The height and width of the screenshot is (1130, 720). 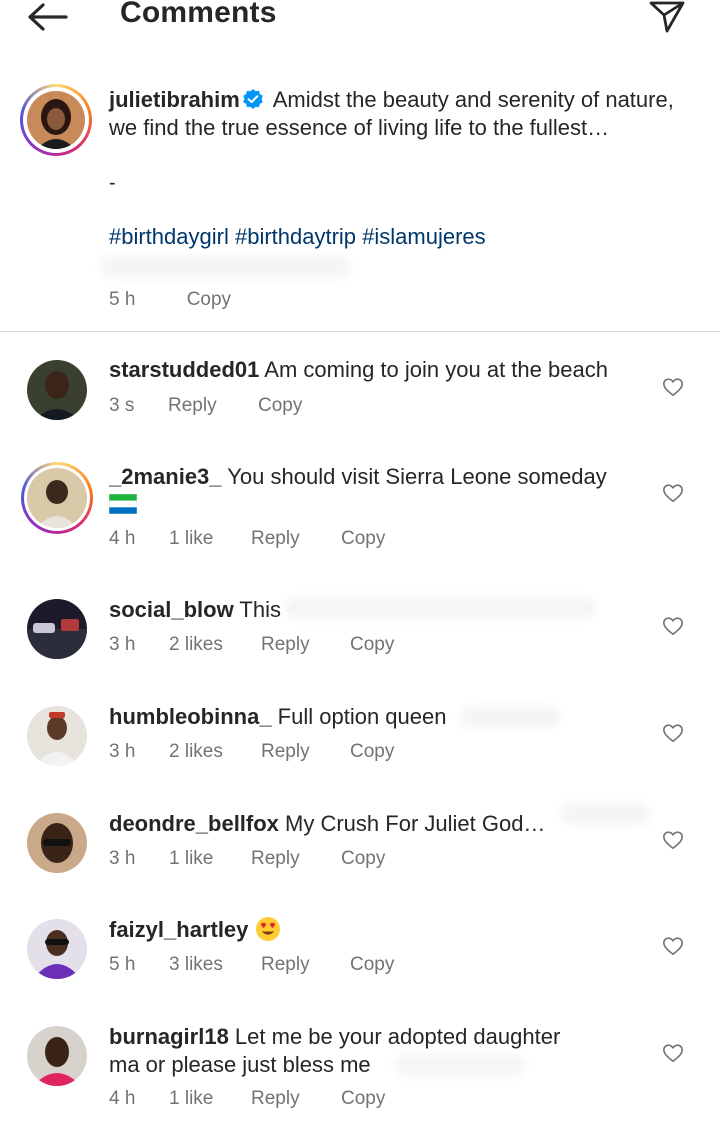 I want to click on comment-meta: 5 h 3 likes Reply Copy, so click(x=251, y=965).